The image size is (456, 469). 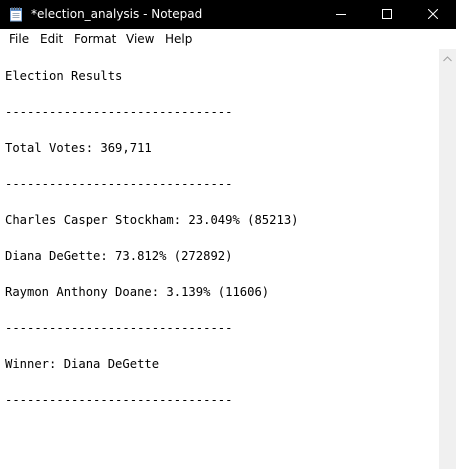 What do you see at coordinates (228, 14) in the screenshot?
I see `title-bar: *election_analysis - Notepad` at bounding box center [228, 14].